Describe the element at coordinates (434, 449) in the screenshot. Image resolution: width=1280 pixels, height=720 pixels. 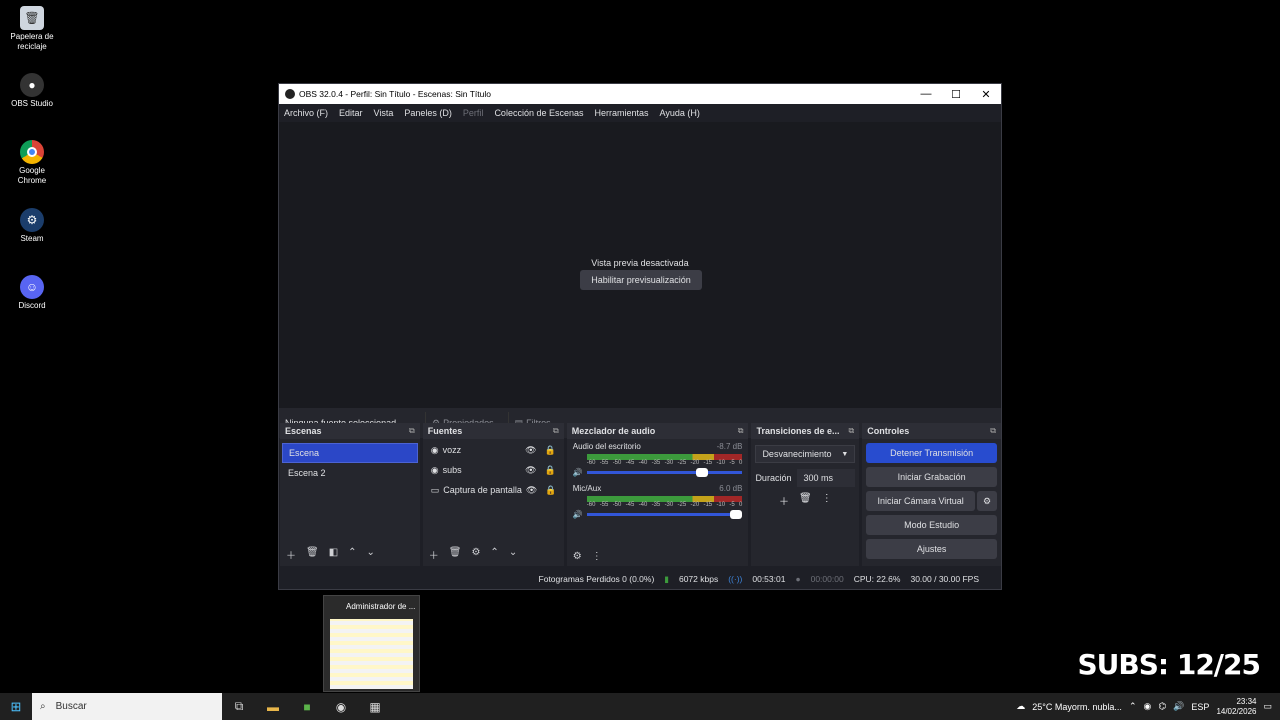
I see `audio-input-icon: ◉` at that location.